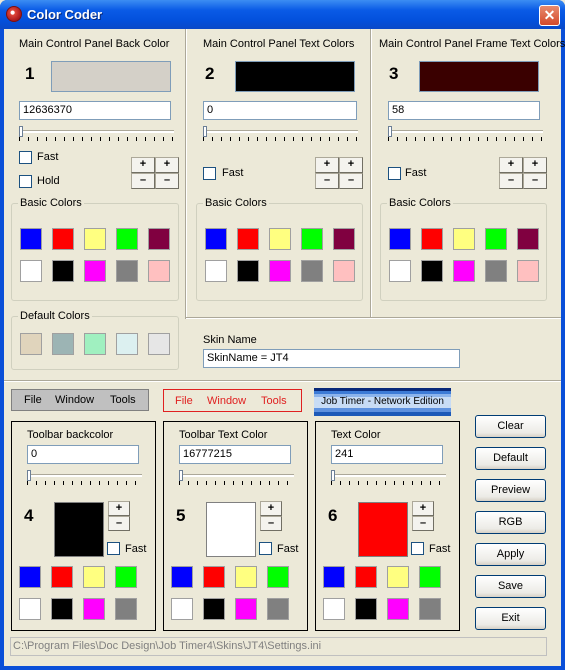 The width and height of the screenshot is (565, 670). Describe the element at coordinates (95, 110) in the screenshot. I see `color-value-input: 12636370` at that location.